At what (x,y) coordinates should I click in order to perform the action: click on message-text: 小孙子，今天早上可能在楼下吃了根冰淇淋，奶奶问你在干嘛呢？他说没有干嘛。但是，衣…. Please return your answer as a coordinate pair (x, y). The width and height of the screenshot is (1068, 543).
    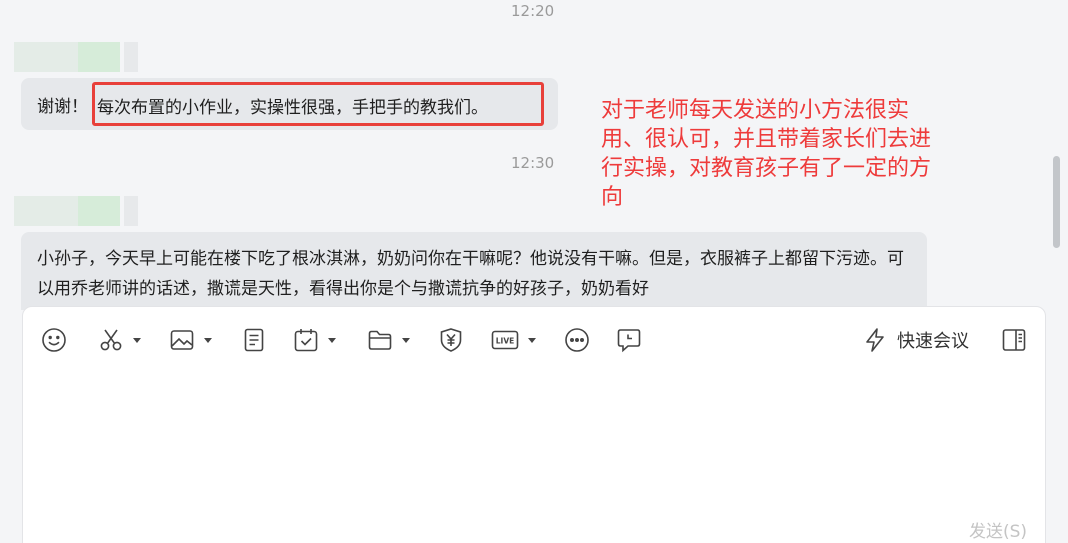
    Looking at the image, I should click on (470, 274).